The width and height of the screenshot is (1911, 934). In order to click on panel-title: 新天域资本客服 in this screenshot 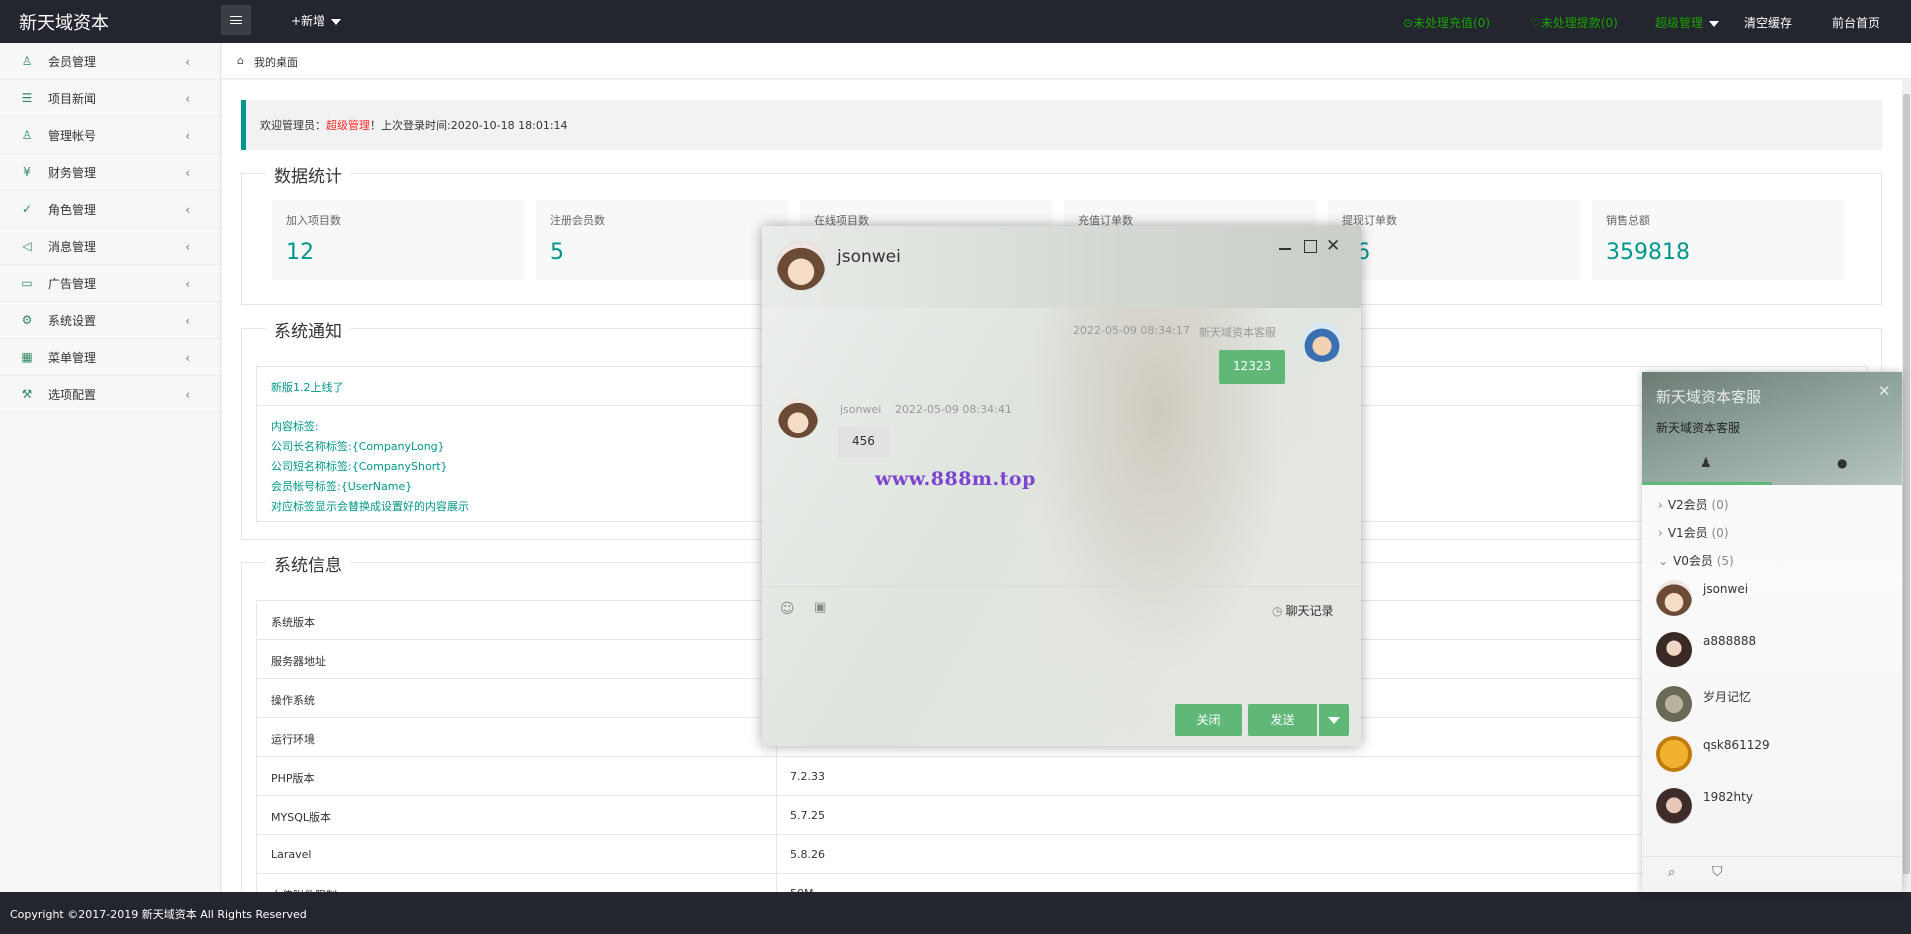, I will do `click(1709, 397)`.